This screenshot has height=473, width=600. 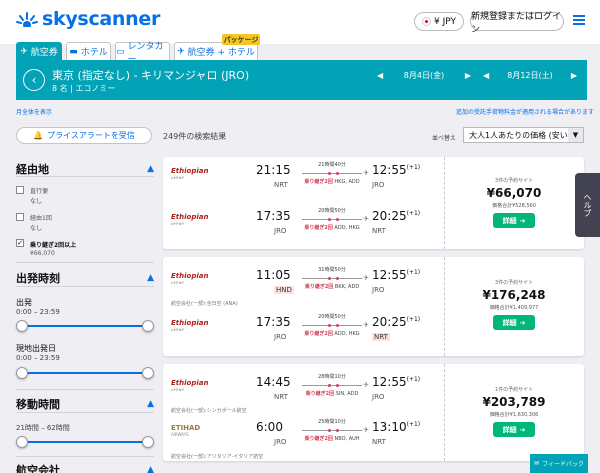 What do you see at coordinates (38, 404) in the screenshot?
I see `duration-filter-title: 移動時間` at bounding box center [38, 404].